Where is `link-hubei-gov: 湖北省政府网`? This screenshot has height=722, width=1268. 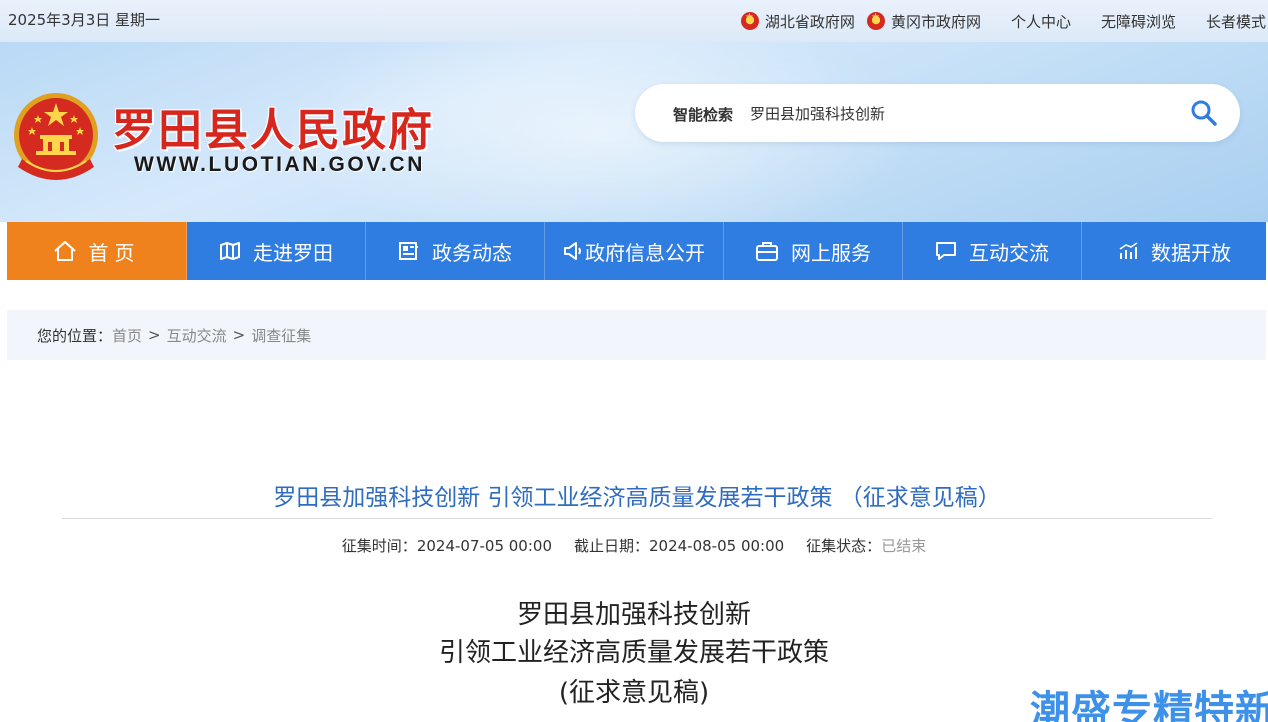
link-hubei-gov: 湖北省政府网 is located at coordinates (797, 21).